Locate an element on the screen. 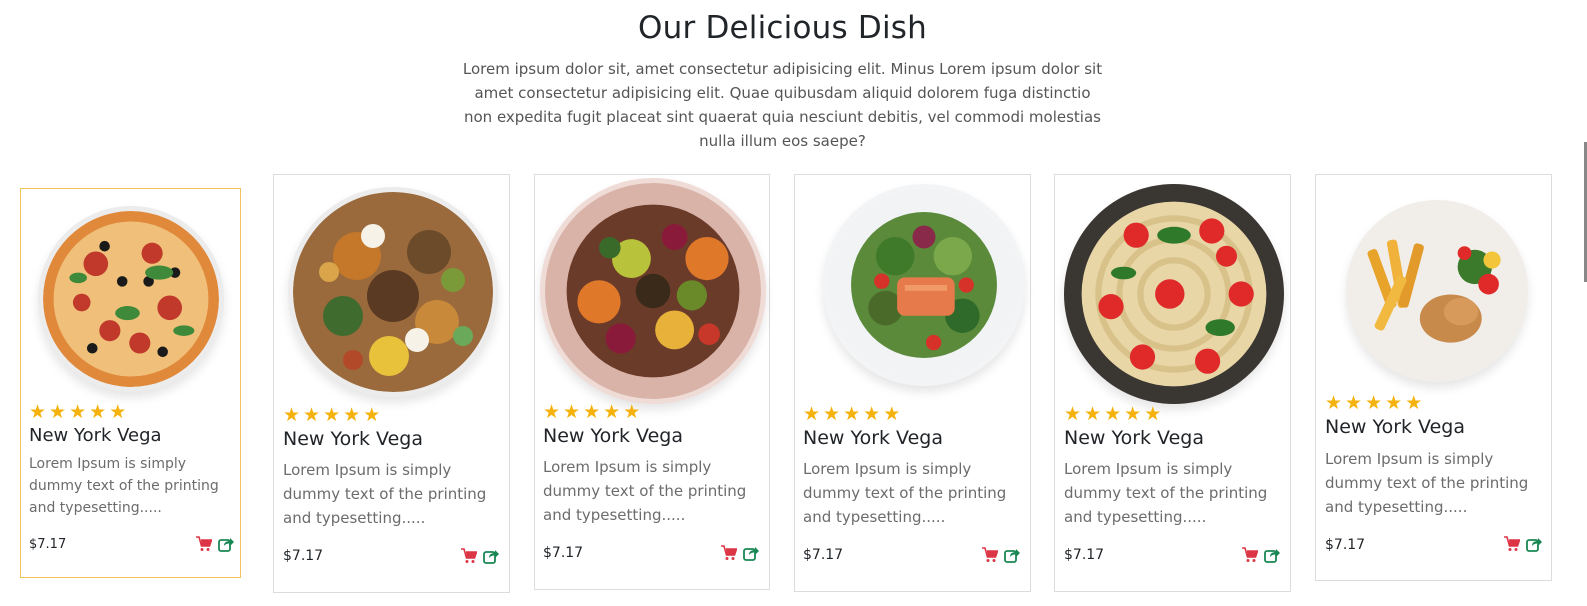  scrollbar-track is located at coordinates (1576, 303).